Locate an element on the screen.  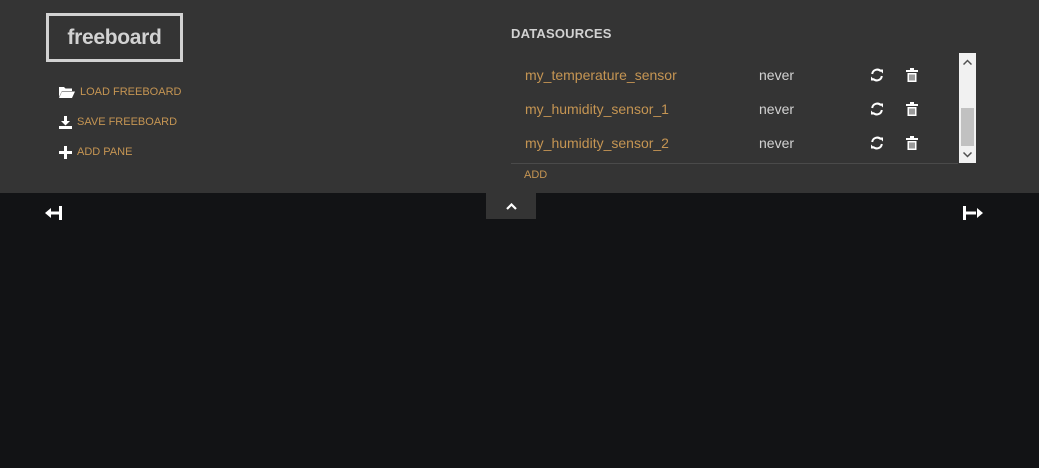
scrollbar-thumb is located at coordinates (967, 127).